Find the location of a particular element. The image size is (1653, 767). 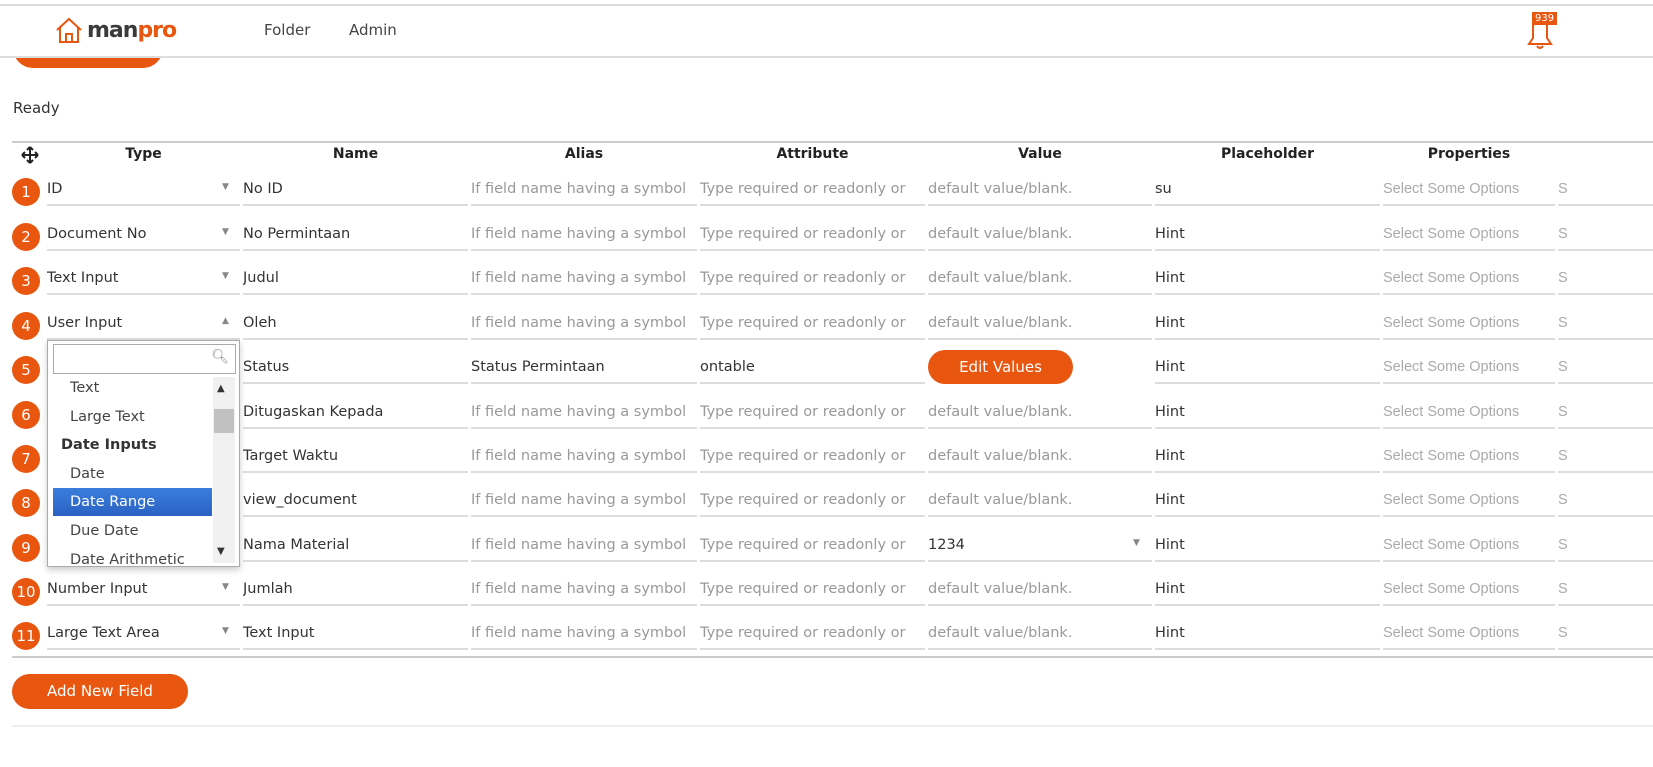

dropdown-scrollbar: ▲ ▼ is located at coordinates (224, 470).